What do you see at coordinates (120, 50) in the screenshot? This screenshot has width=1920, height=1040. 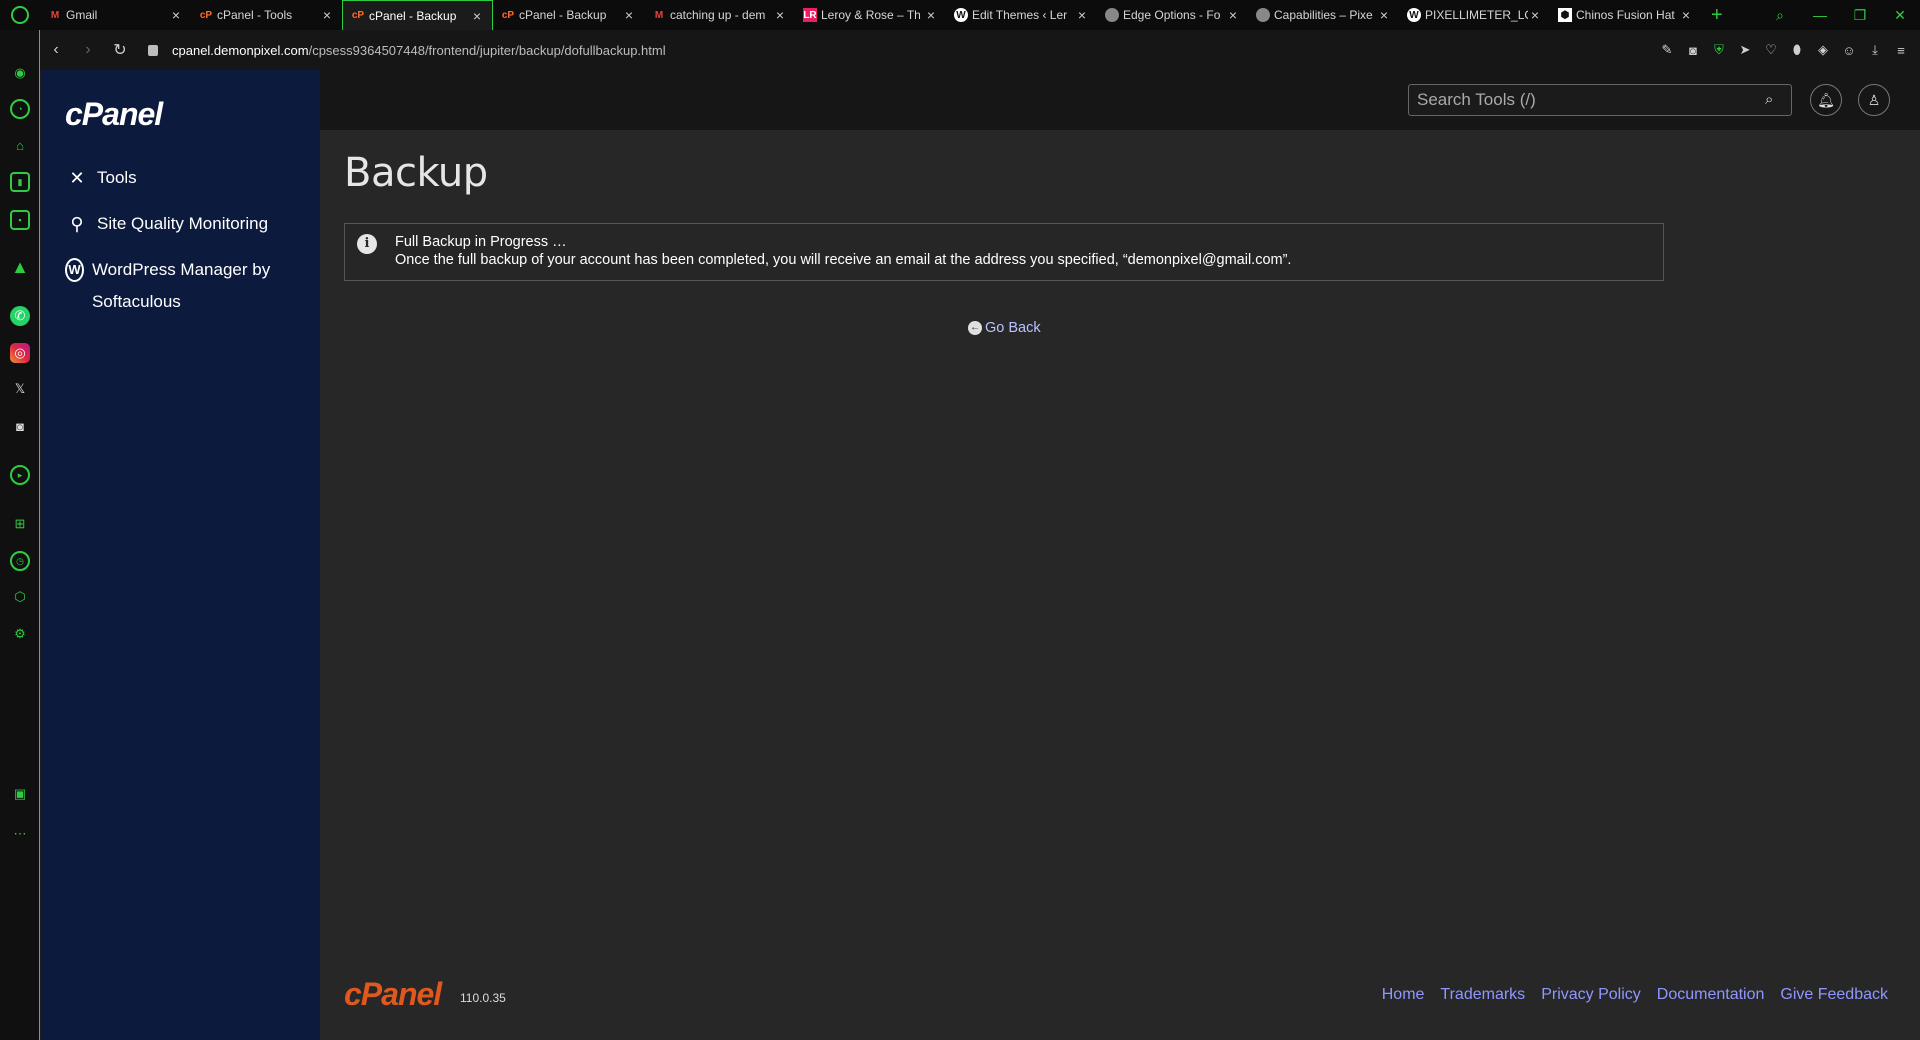 I see `reload-icon: ↻` at bounding box center [120, 50].